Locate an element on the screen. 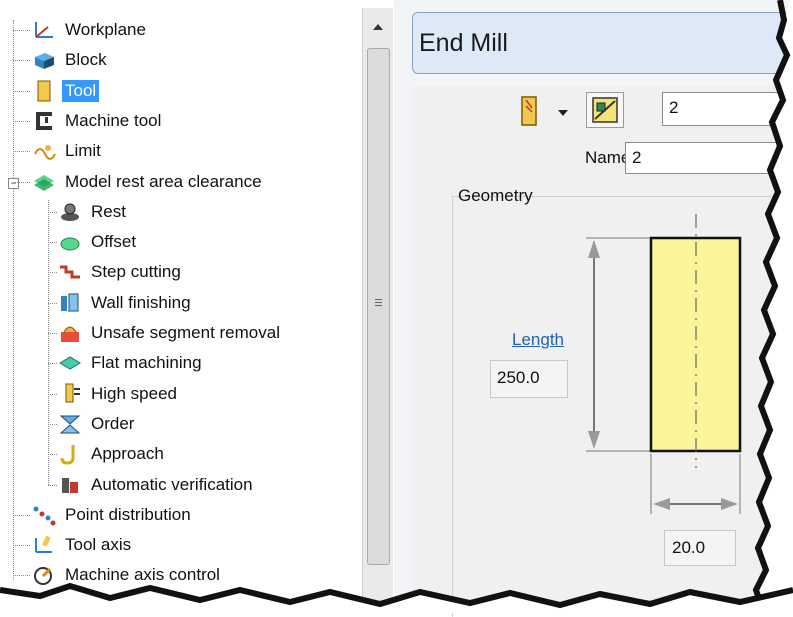 This screenshot has height=617, width=793. tree-item-label: Approach is located at coordinates (127, 454).